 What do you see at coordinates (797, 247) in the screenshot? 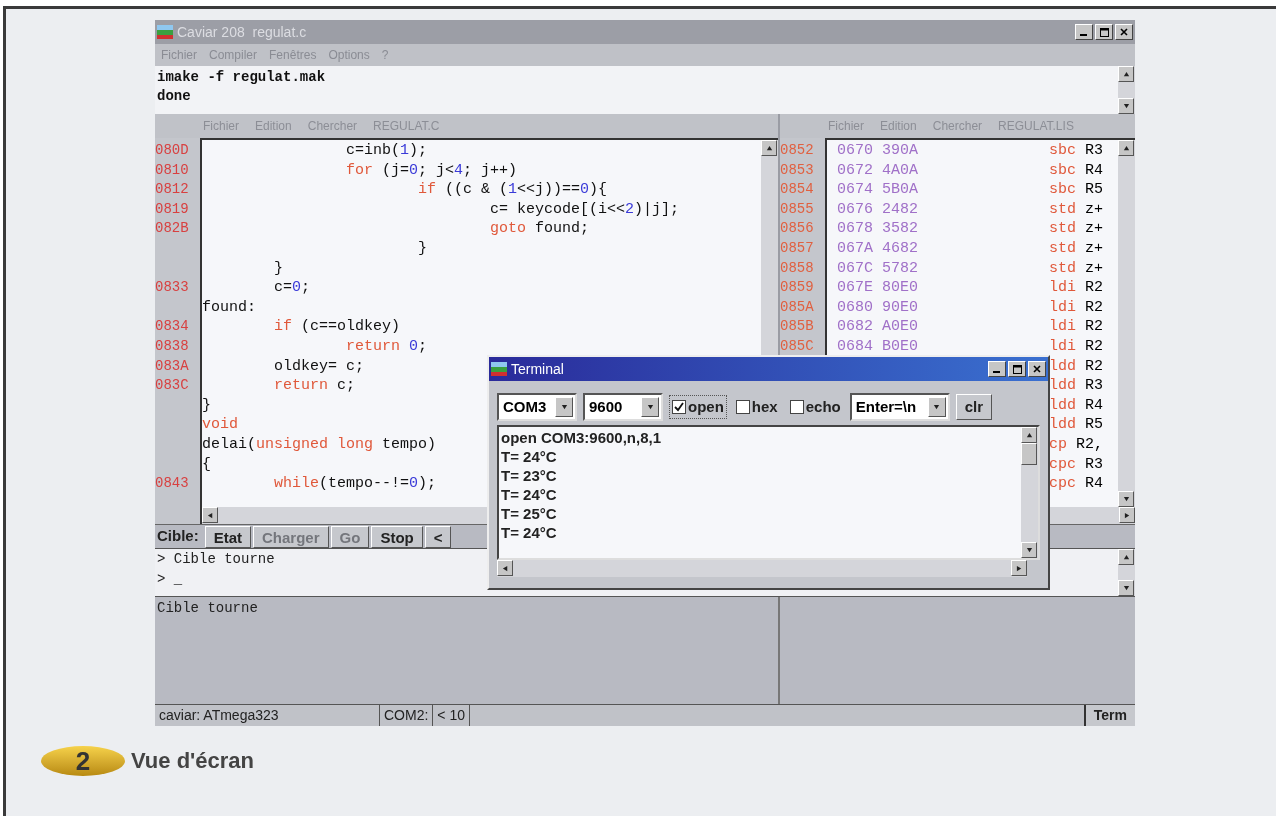
I see `line-address: 0857` at bounding box center [797, 247].